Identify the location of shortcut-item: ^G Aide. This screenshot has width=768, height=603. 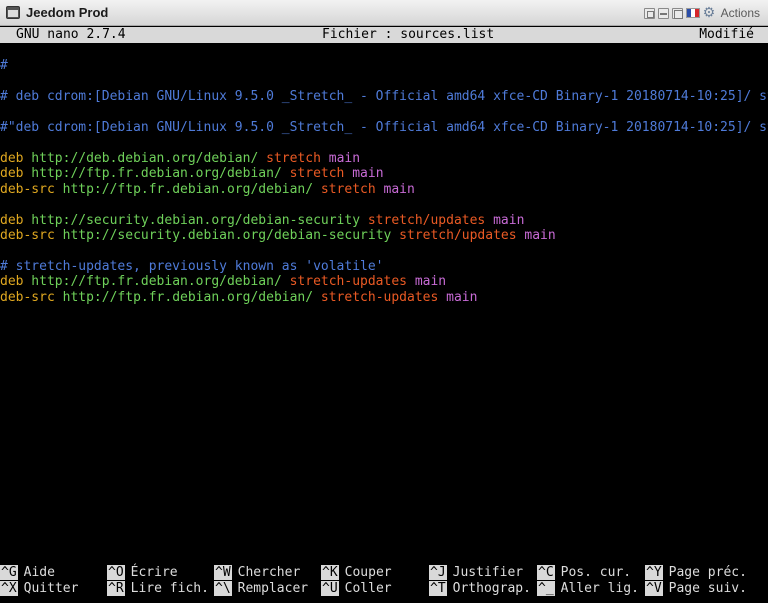
(27, 573).